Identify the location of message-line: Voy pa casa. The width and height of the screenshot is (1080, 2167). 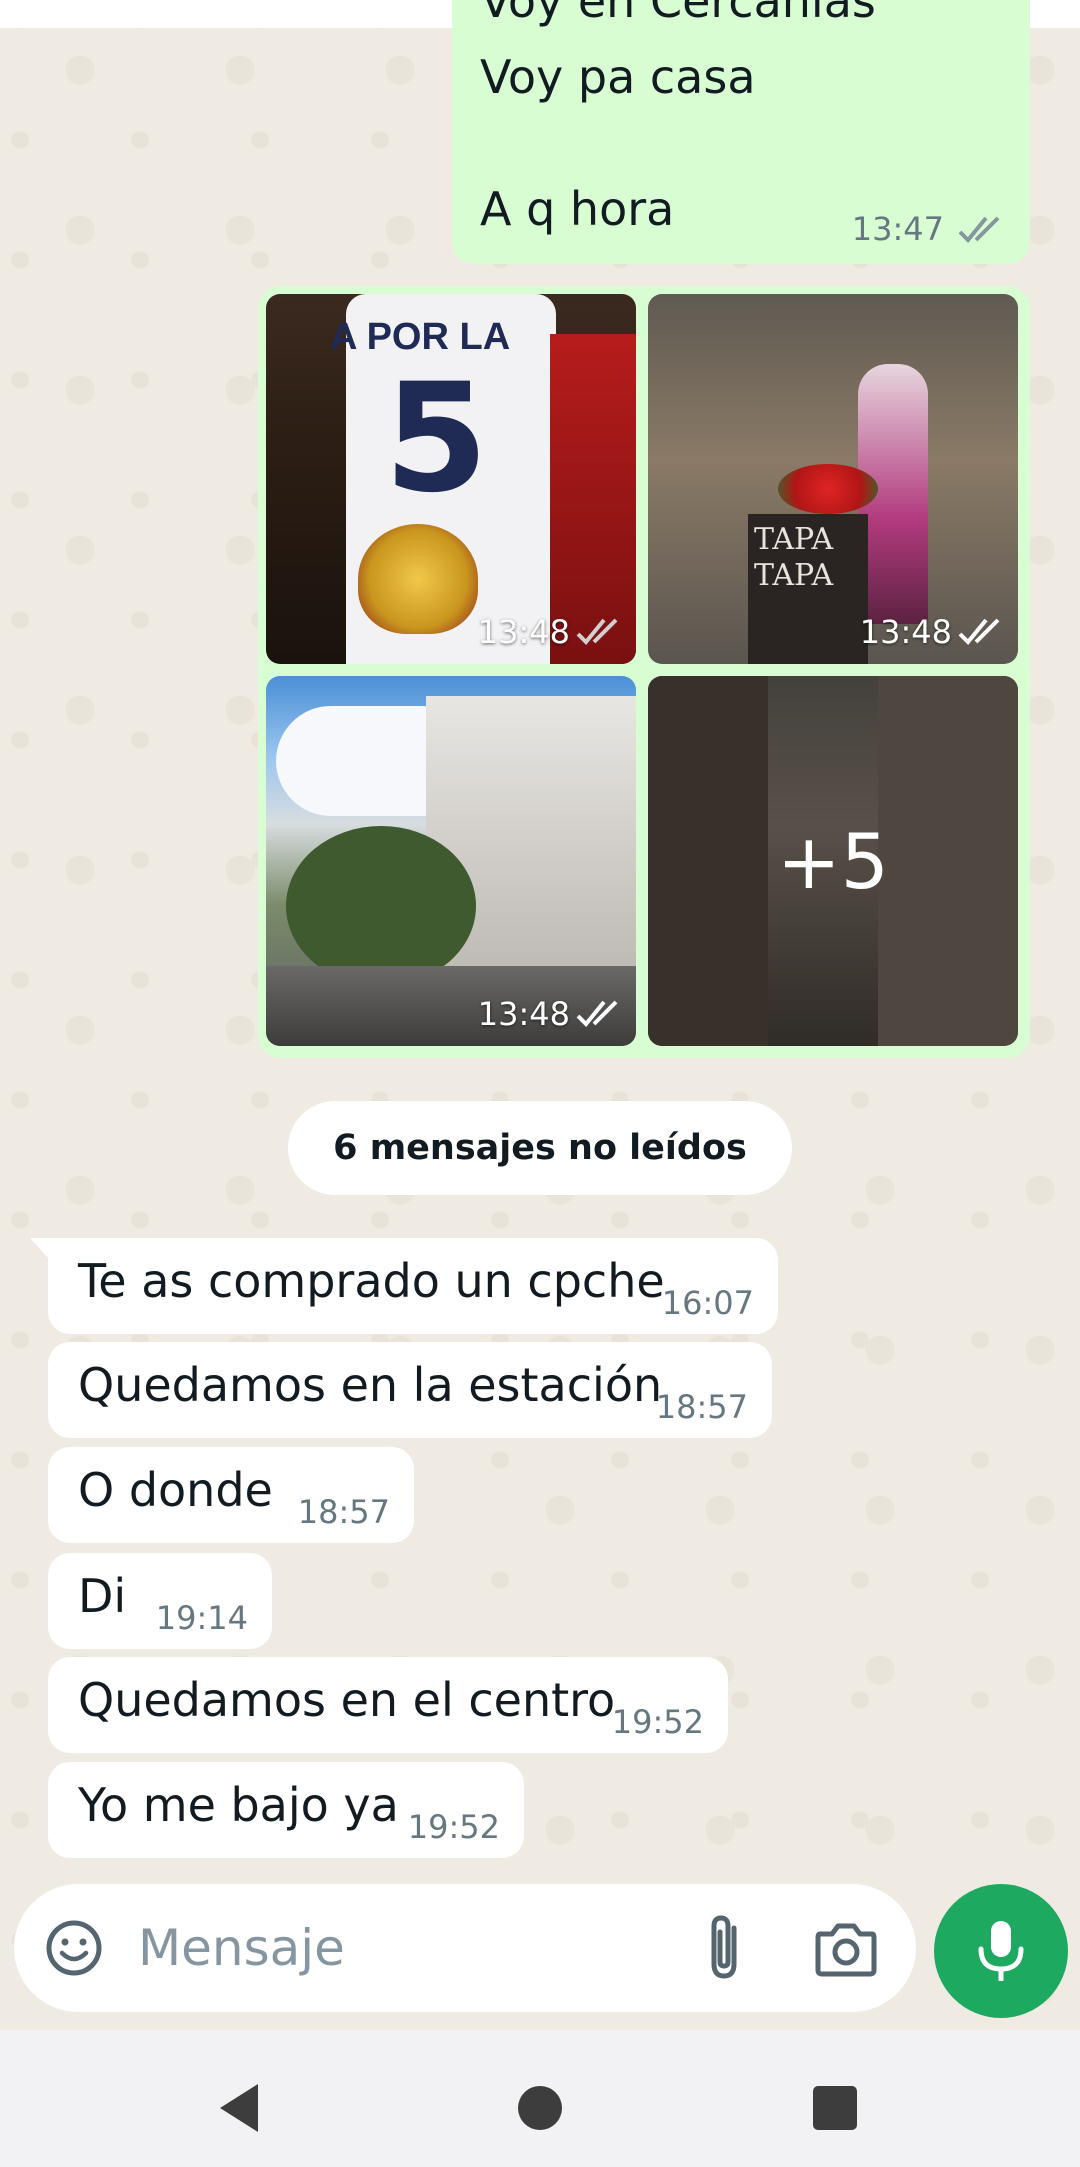
(618, 77).